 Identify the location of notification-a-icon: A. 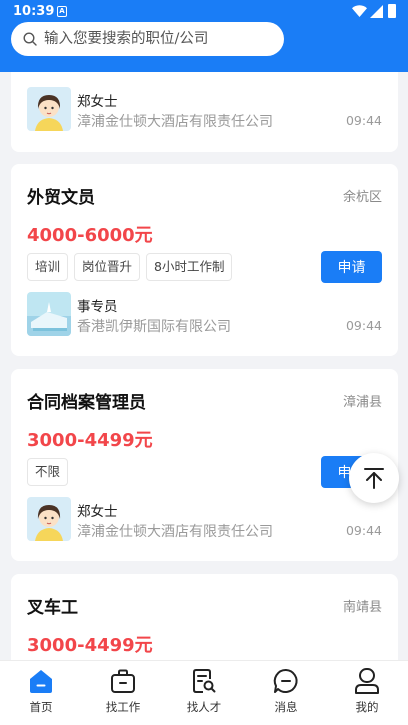
(62, 11).